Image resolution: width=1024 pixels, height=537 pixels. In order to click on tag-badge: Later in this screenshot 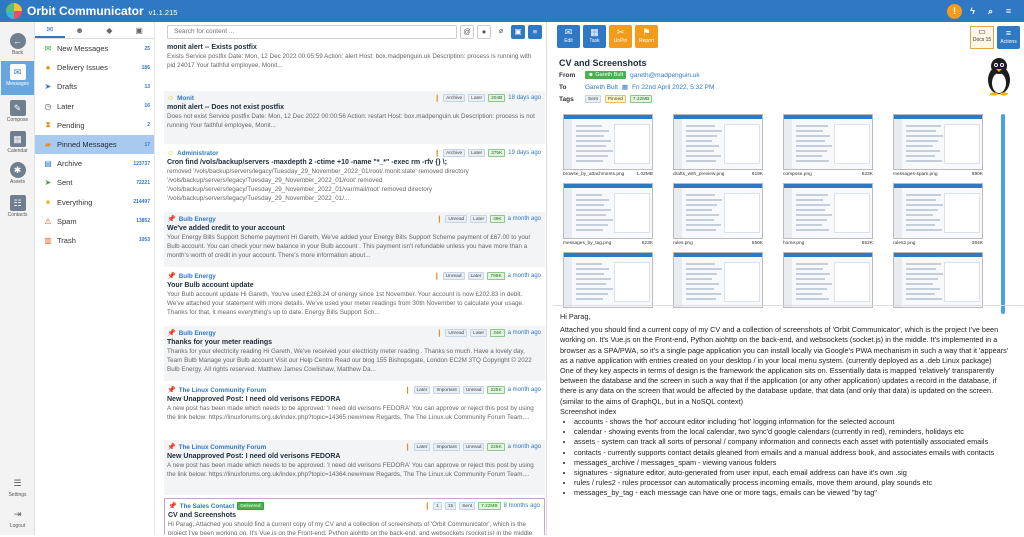, I will do `click(477, 98)`.